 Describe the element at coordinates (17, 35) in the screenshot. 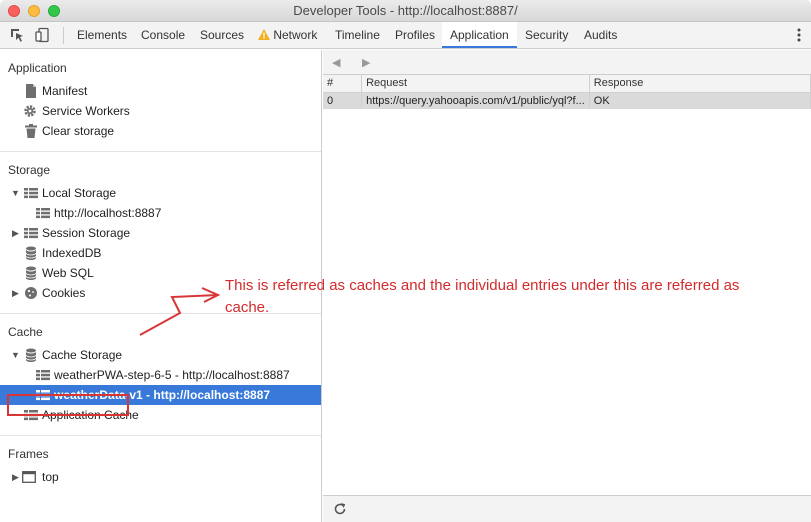

I see `inspect-element-icon` at that location.